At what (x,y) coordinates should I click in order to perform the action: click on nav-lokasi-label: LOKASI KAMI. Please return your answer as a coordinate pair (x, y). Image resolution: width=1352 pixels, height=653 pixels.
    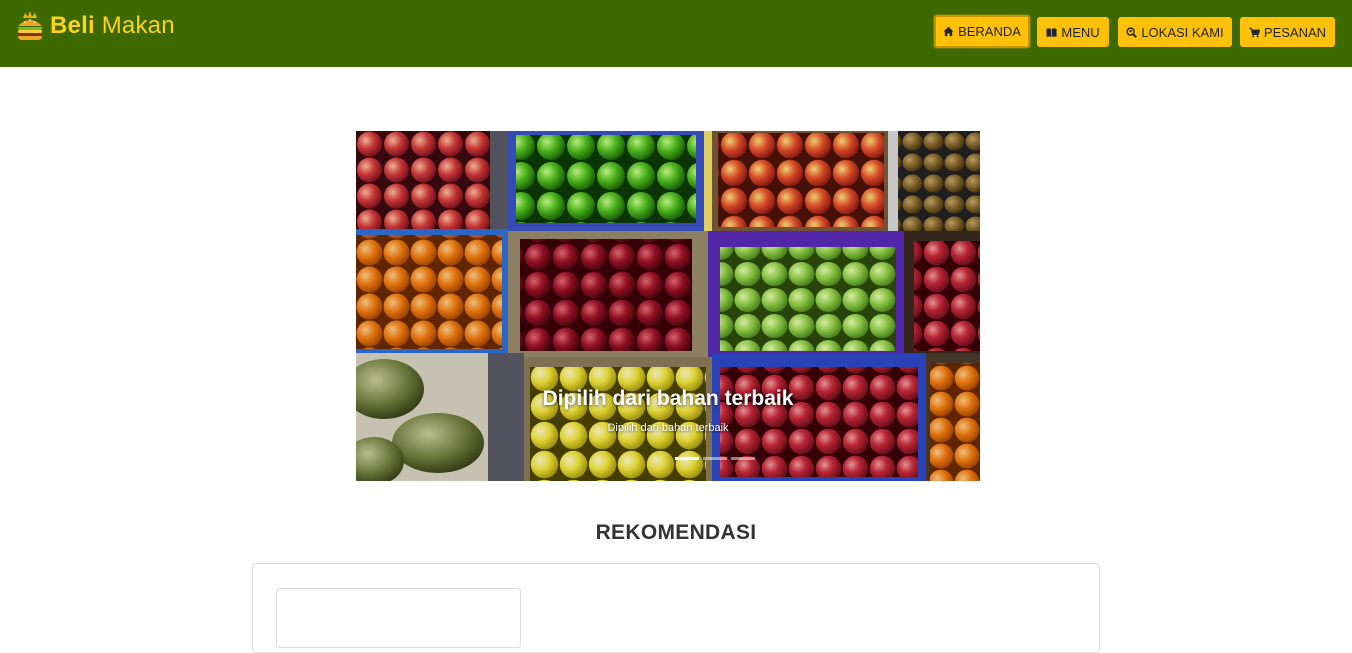
    Looking at the image, I should click on (1182, 32).